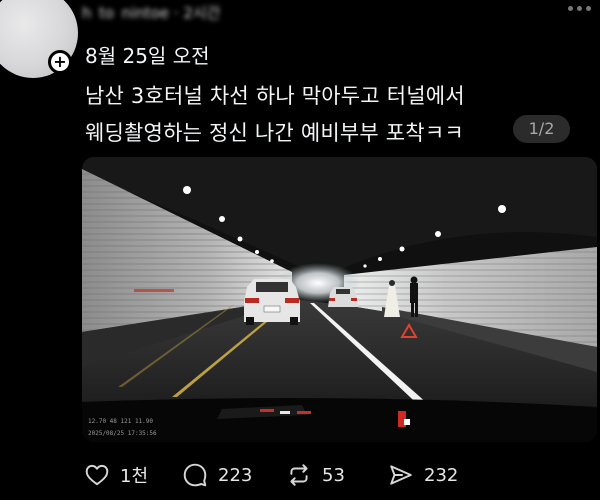 This screenshot has width=600, height=500. What do you see at coordinates (97, 475) in the screenshot?
I see `heart-icon` at bounding box center [97, 475].